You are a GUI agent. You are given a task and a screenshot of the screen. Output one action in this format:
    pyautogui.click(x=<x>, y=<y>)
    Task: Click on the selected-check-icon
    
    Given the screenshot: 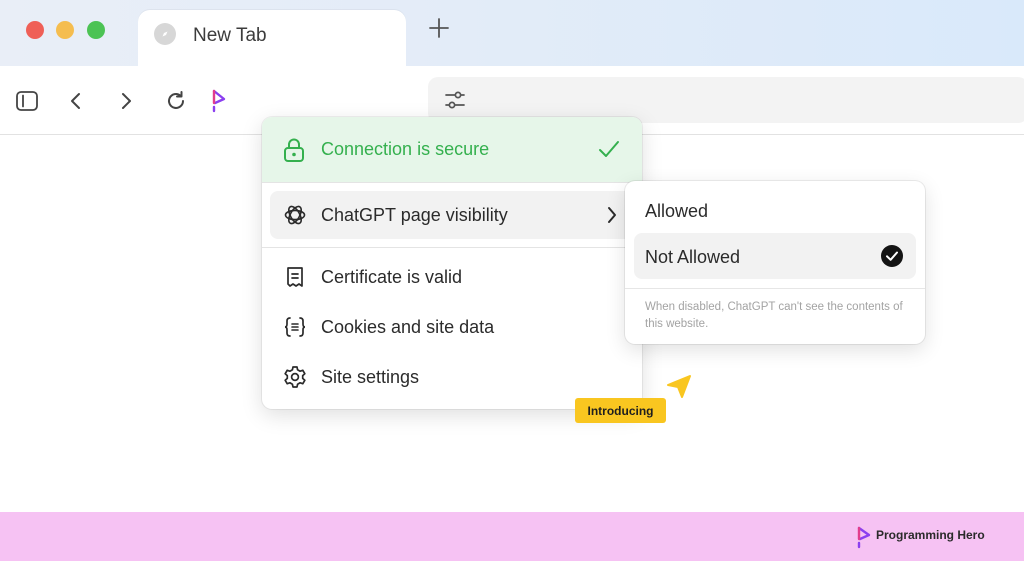 What is the action you would take?
    pyautogui.click(x=892, y=256)
    